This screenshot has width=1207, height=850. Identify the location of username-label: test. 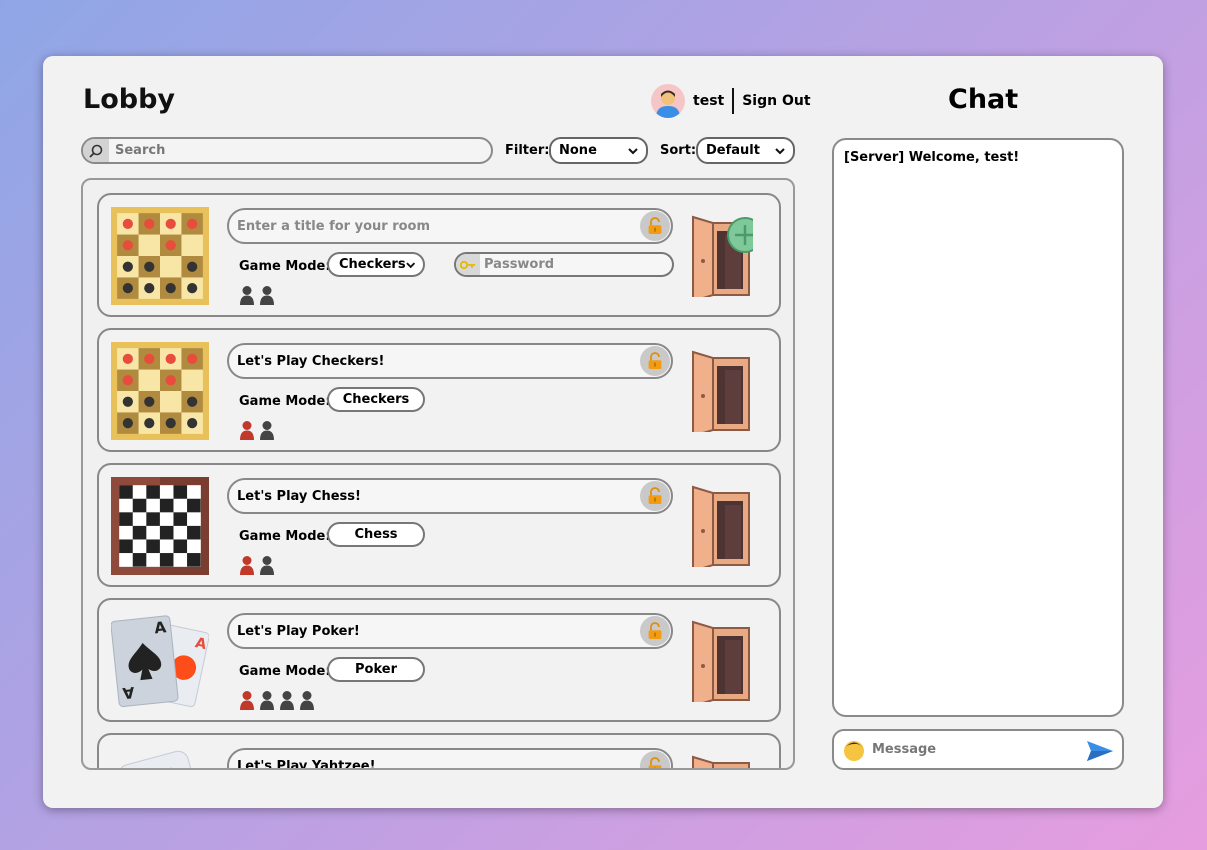
(709, 101).